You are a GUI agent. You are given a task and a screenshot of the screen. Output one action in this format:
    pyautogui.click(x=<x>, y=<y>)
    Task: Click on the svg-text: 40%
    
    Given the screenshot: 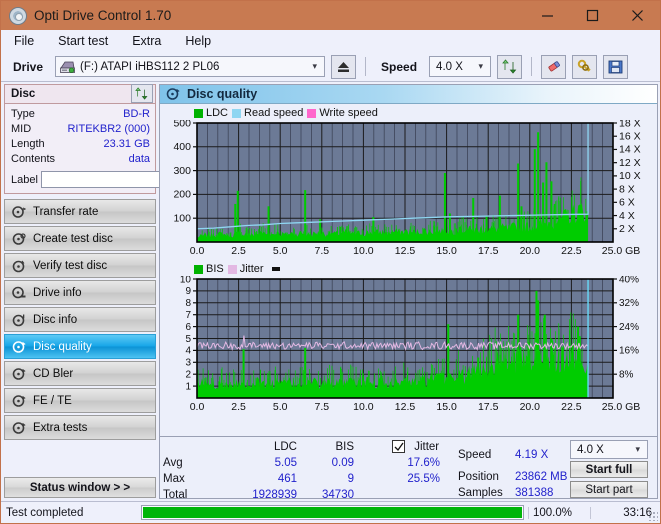 What is the action you would take?
    pyautogui.click(x=629, y=280)
    